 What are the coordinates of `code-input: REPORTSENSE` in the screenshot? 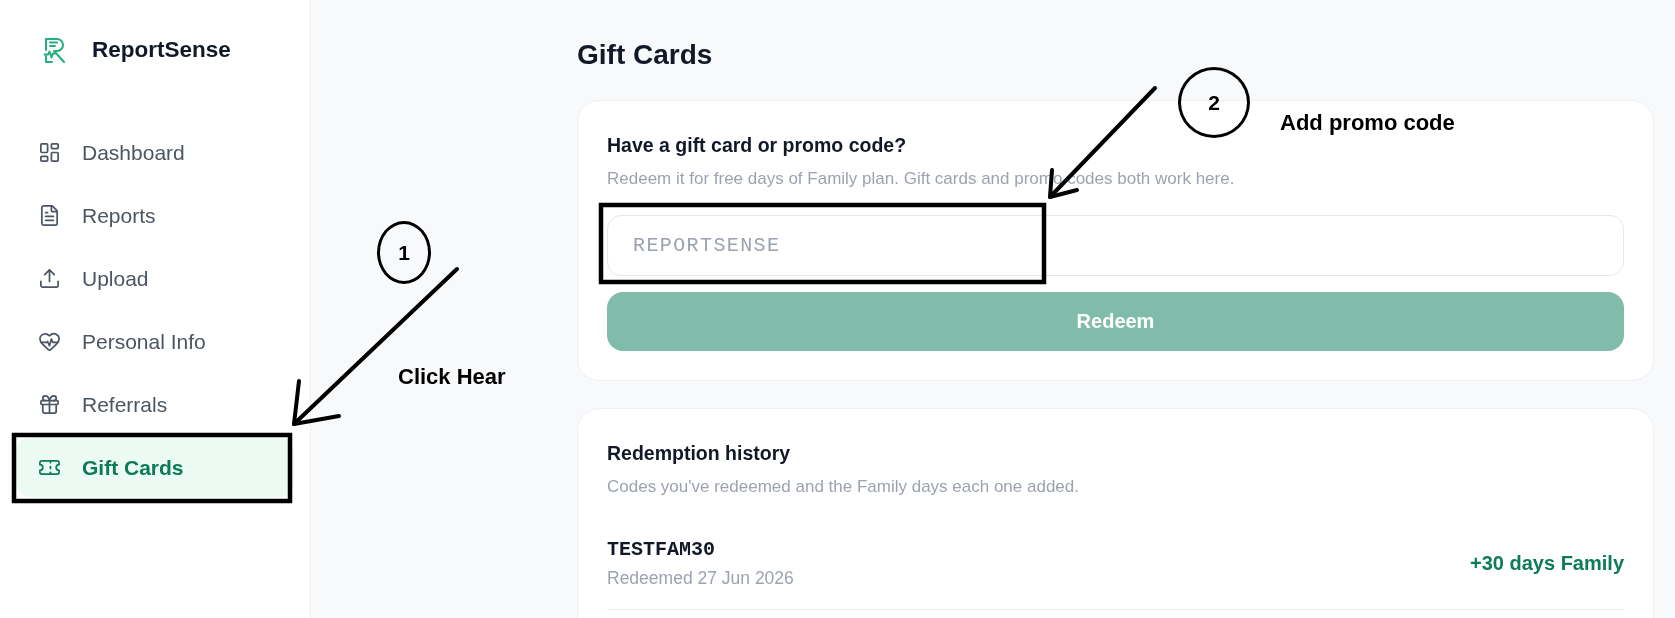 It's located at (1115, 245).